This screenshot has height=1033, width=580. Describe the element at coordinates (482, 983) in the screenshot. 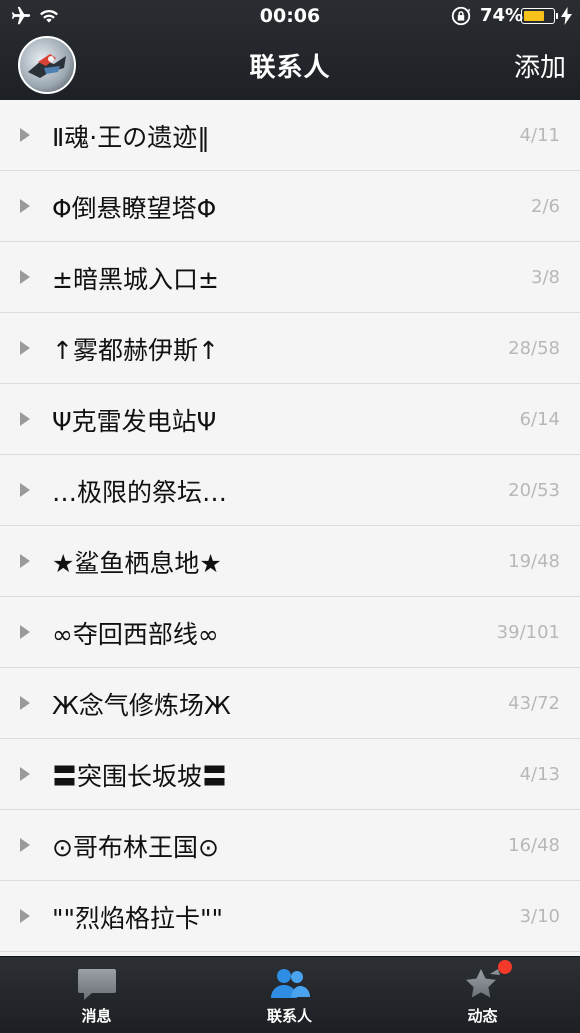

I see `star-icon` at that location.